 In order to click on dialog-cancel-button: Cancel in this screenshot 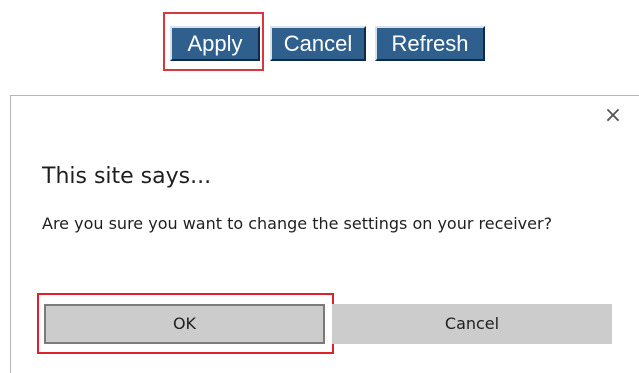, I will do `click(472, 324)`.